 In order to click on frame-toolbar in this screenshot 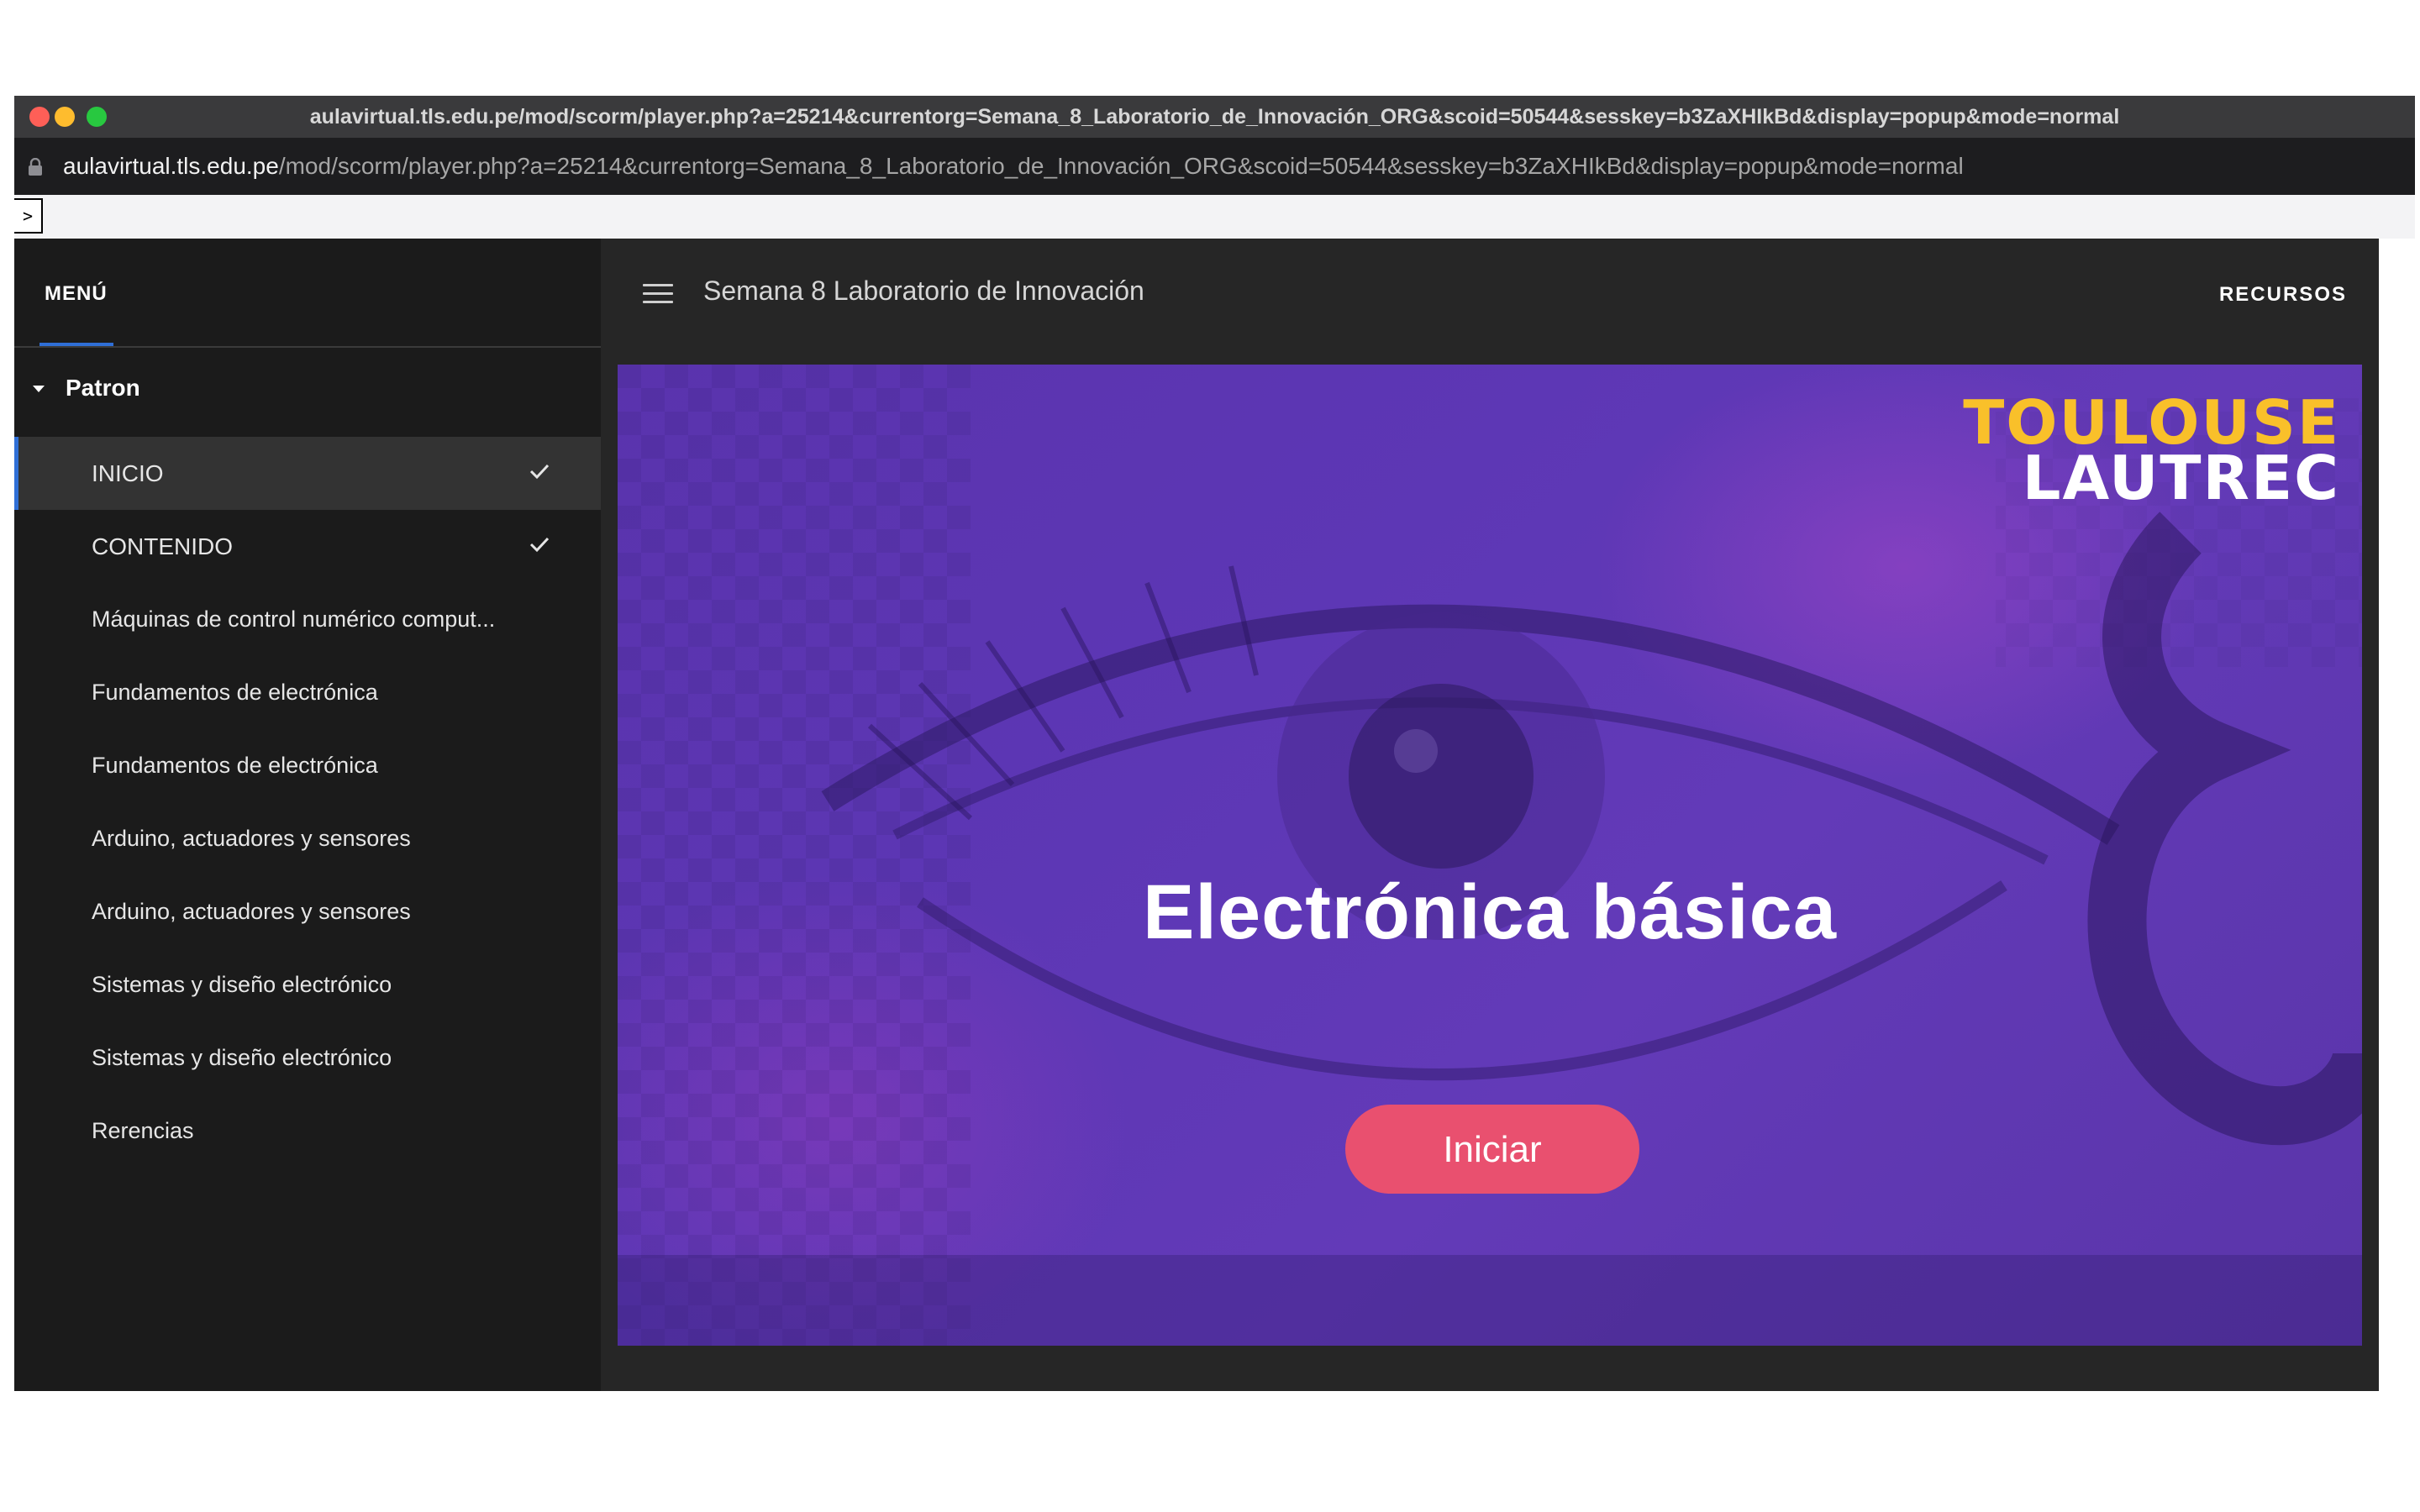, I will do `click(1214, 217)`.